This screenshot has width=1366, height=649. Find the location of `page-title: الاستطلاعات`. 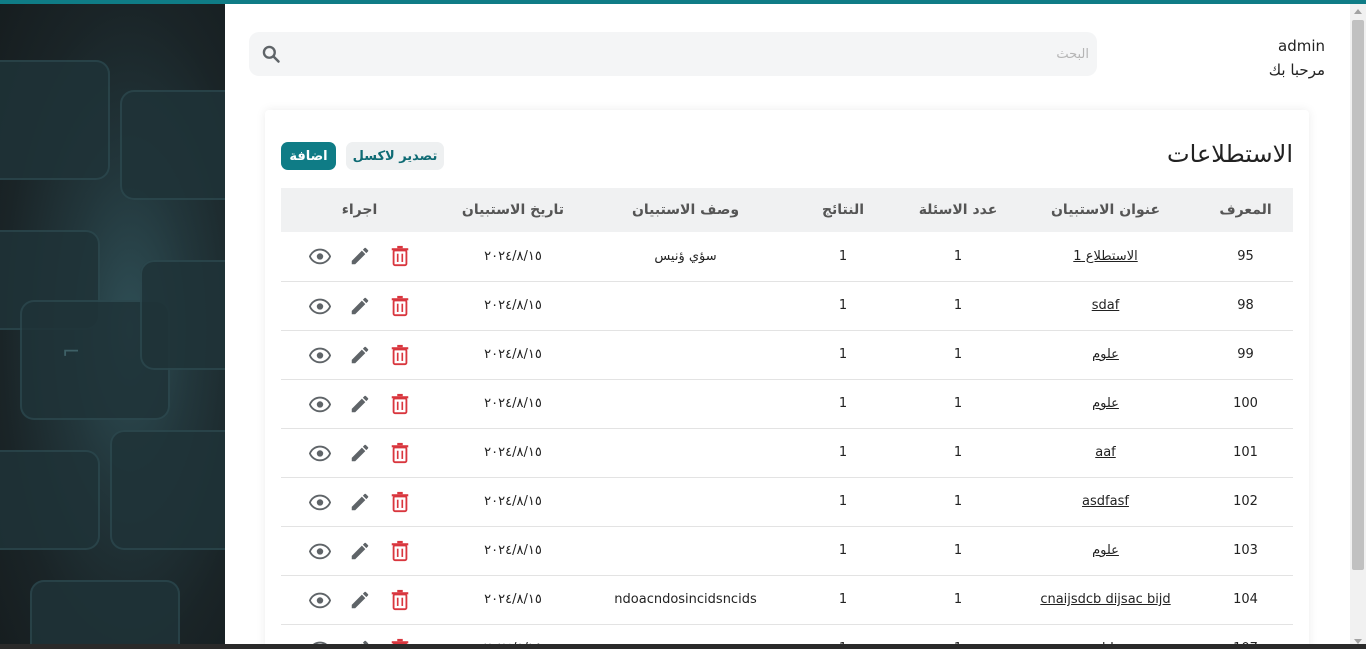

page-title: الاستطلاعات is located at coordinates (1230, 154).